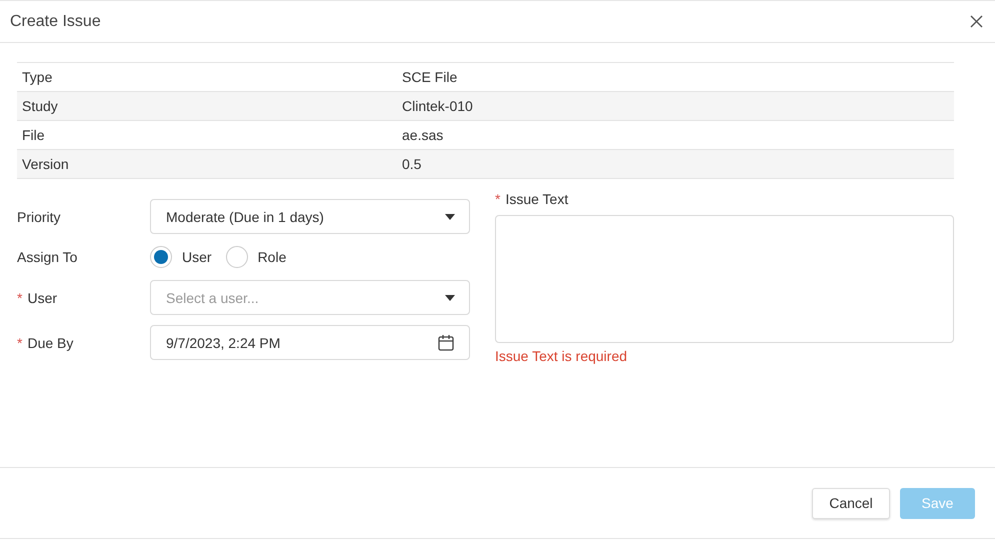  Describe the element at coordinates (55, 21) in the screenshot. I see `dialog-title: Create Issue` at that location.